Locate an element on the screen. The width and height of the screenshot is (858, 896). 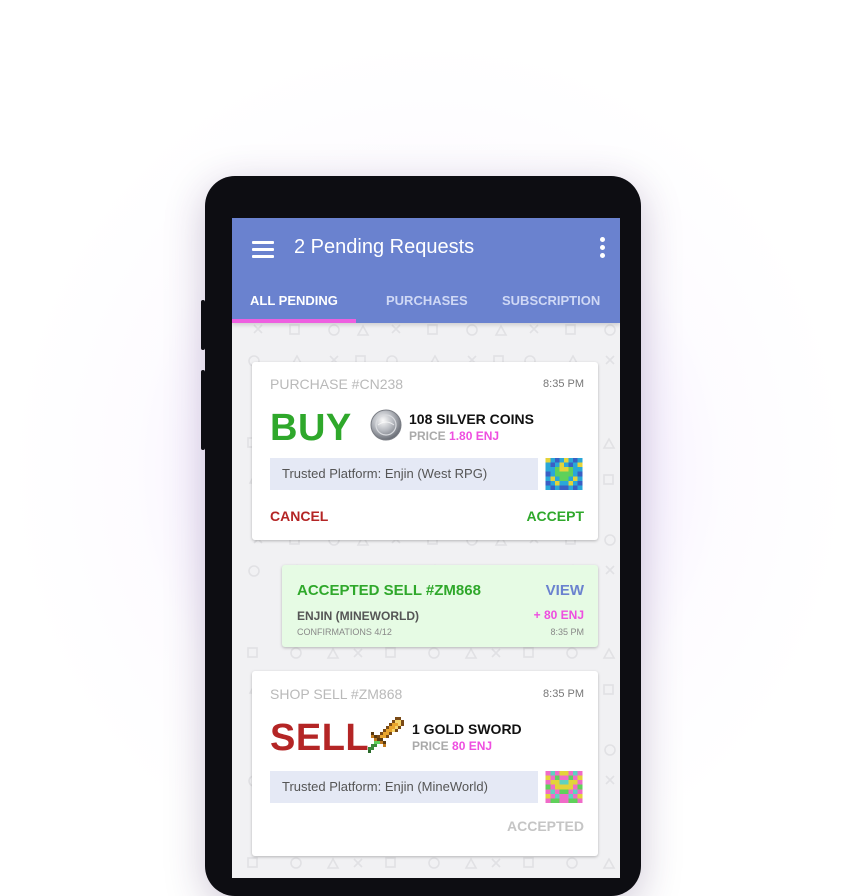
tab-subscription: SUBSCRIPTION is located at coordinates (551, 300).